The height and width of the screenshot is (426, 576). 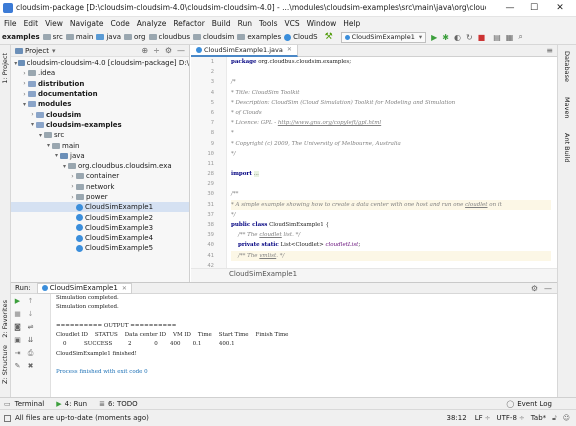 I want to click on search-icon: ⌕, so click(x=520, y=37).